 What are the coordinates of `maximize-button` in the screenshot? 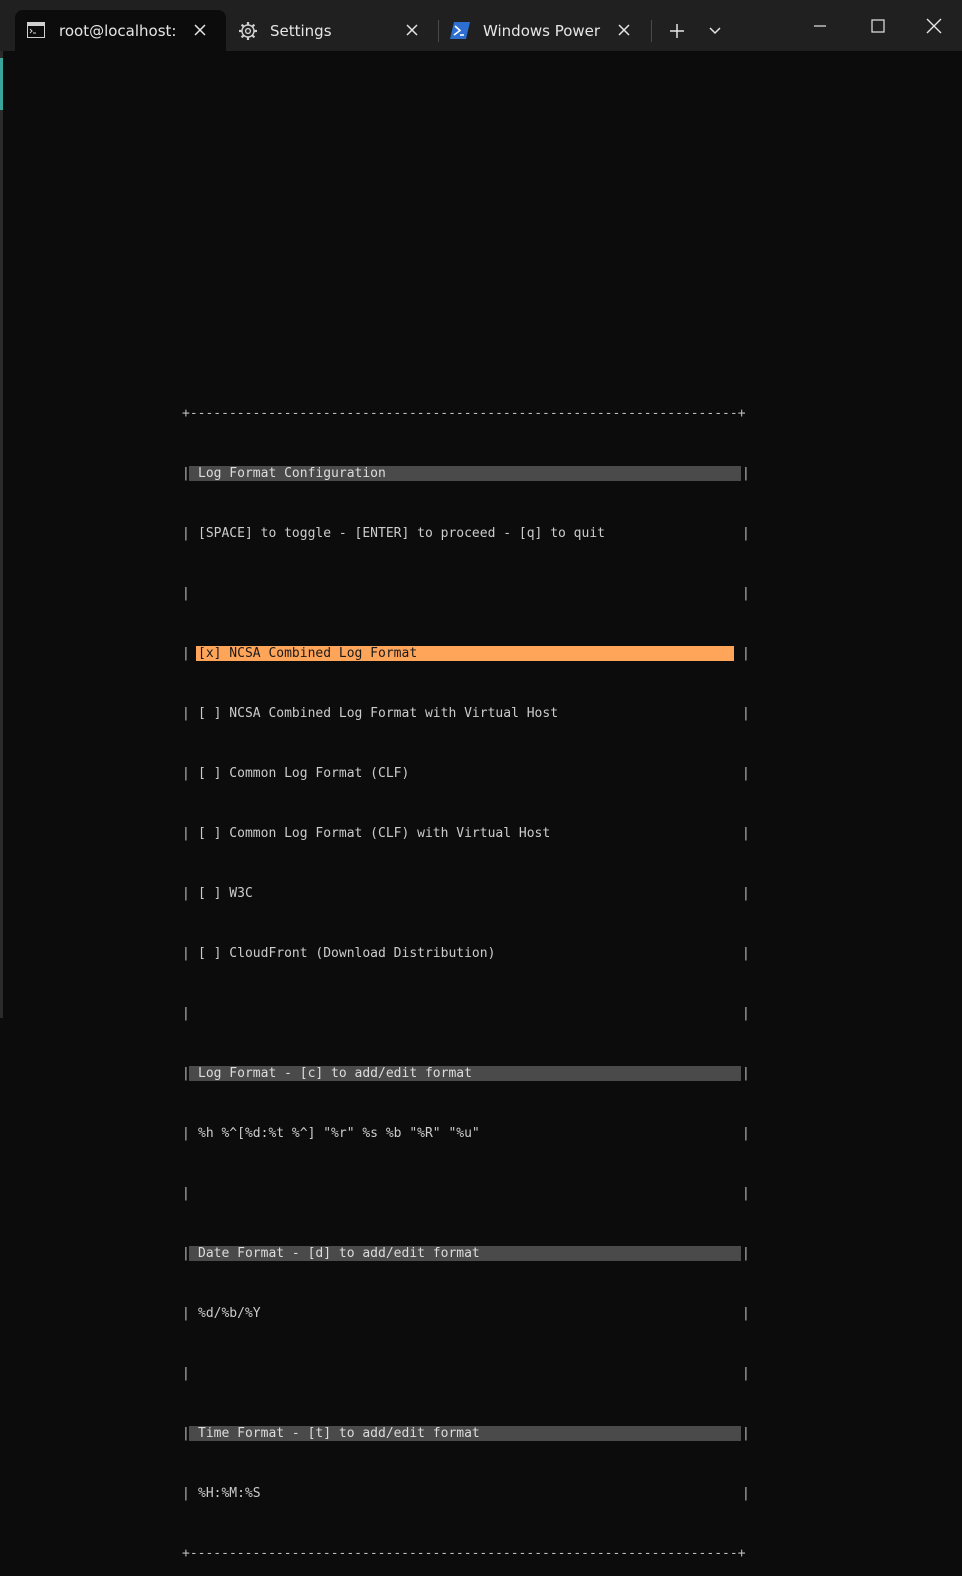 It's located at (878, 25).